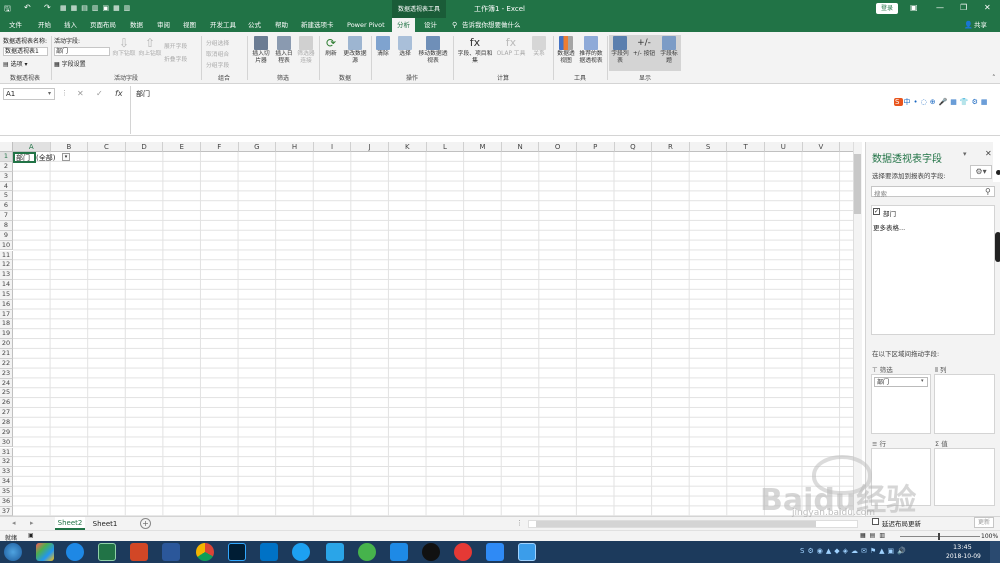 The width and height of the screenshot is (1000, 563). I want to click on column-header: A, so click(32, 147).